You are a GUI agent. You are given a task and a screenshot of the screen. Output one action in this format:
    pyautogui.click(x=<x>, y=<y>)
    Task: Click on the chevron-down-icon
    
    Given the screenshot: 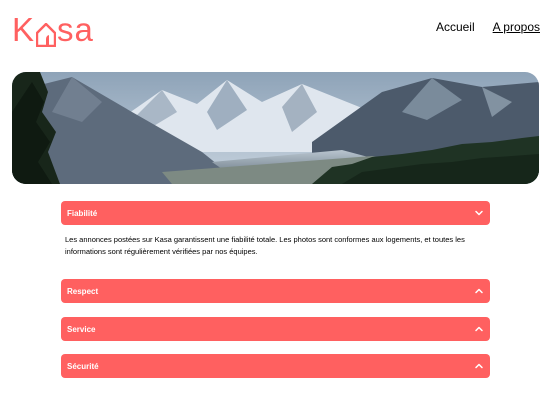 What is the action you would take?
    pyautogui.click(x=479, y=213)
    